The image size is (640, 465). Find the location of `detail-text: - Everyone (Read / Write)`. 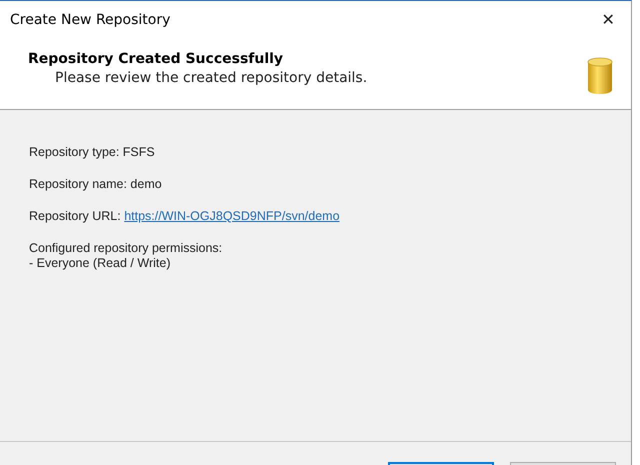

detail-text: - Everyone (Read / Write) is located at coordinates (100, 263).